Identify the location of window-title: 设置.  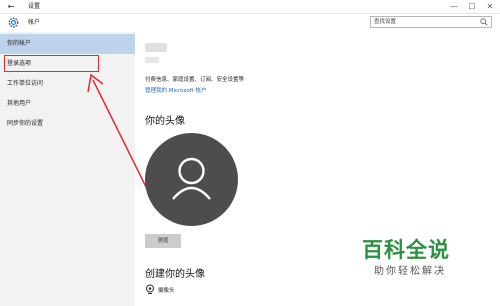
(34, 6).